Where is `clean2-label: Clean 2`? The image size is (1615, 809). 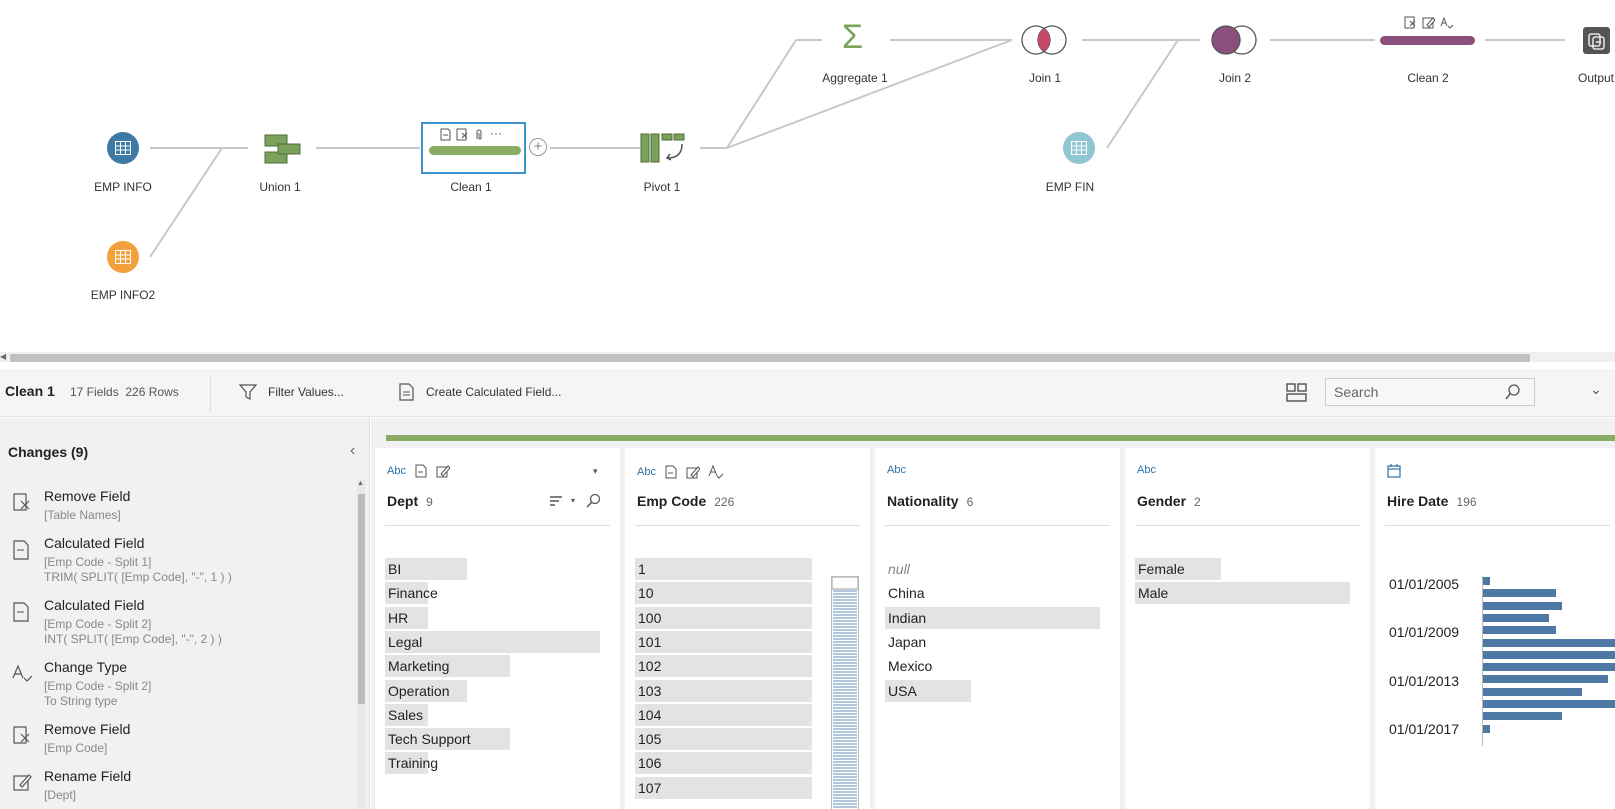 clean2-label: Clean 2 is located at coordinates (1428, 78).